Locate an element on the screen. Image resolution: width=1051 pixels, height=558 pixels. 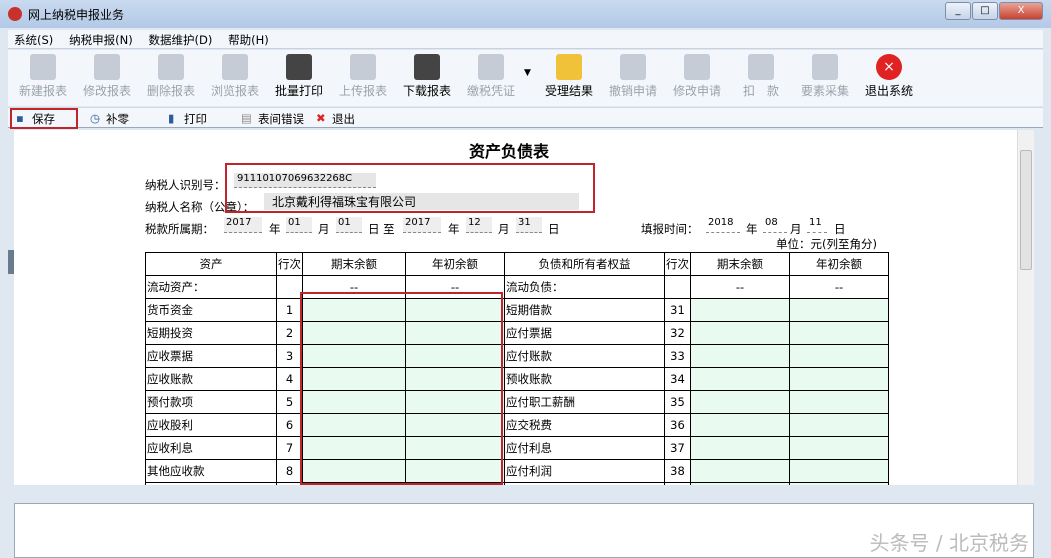
to-month-field: 12 is located at coordinates (479, 225).